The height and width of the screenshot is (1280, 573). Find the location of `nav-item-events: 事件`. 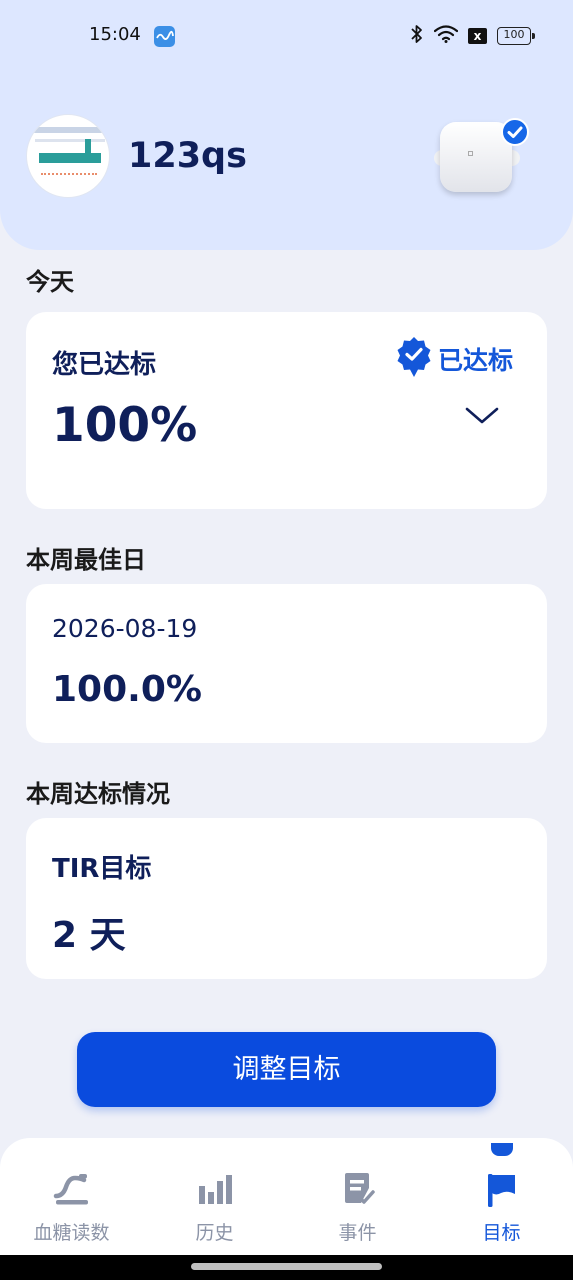

nav-item-events: 事件 is located at coordinates (357, 1196).